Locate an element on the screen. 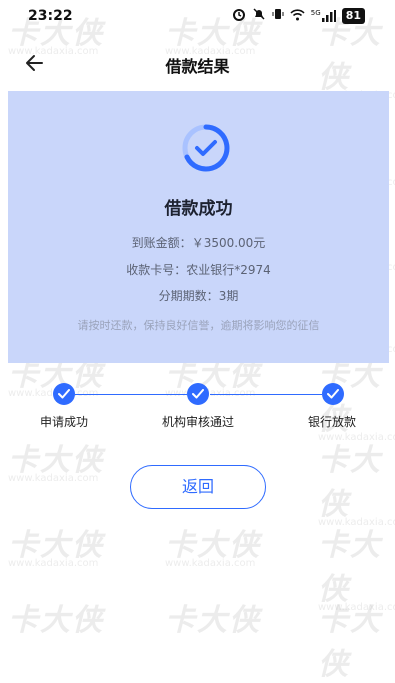 The height and width of the screenshot is (683, 395). card-label: 收款卡号： is located at coordinates (156, 270).